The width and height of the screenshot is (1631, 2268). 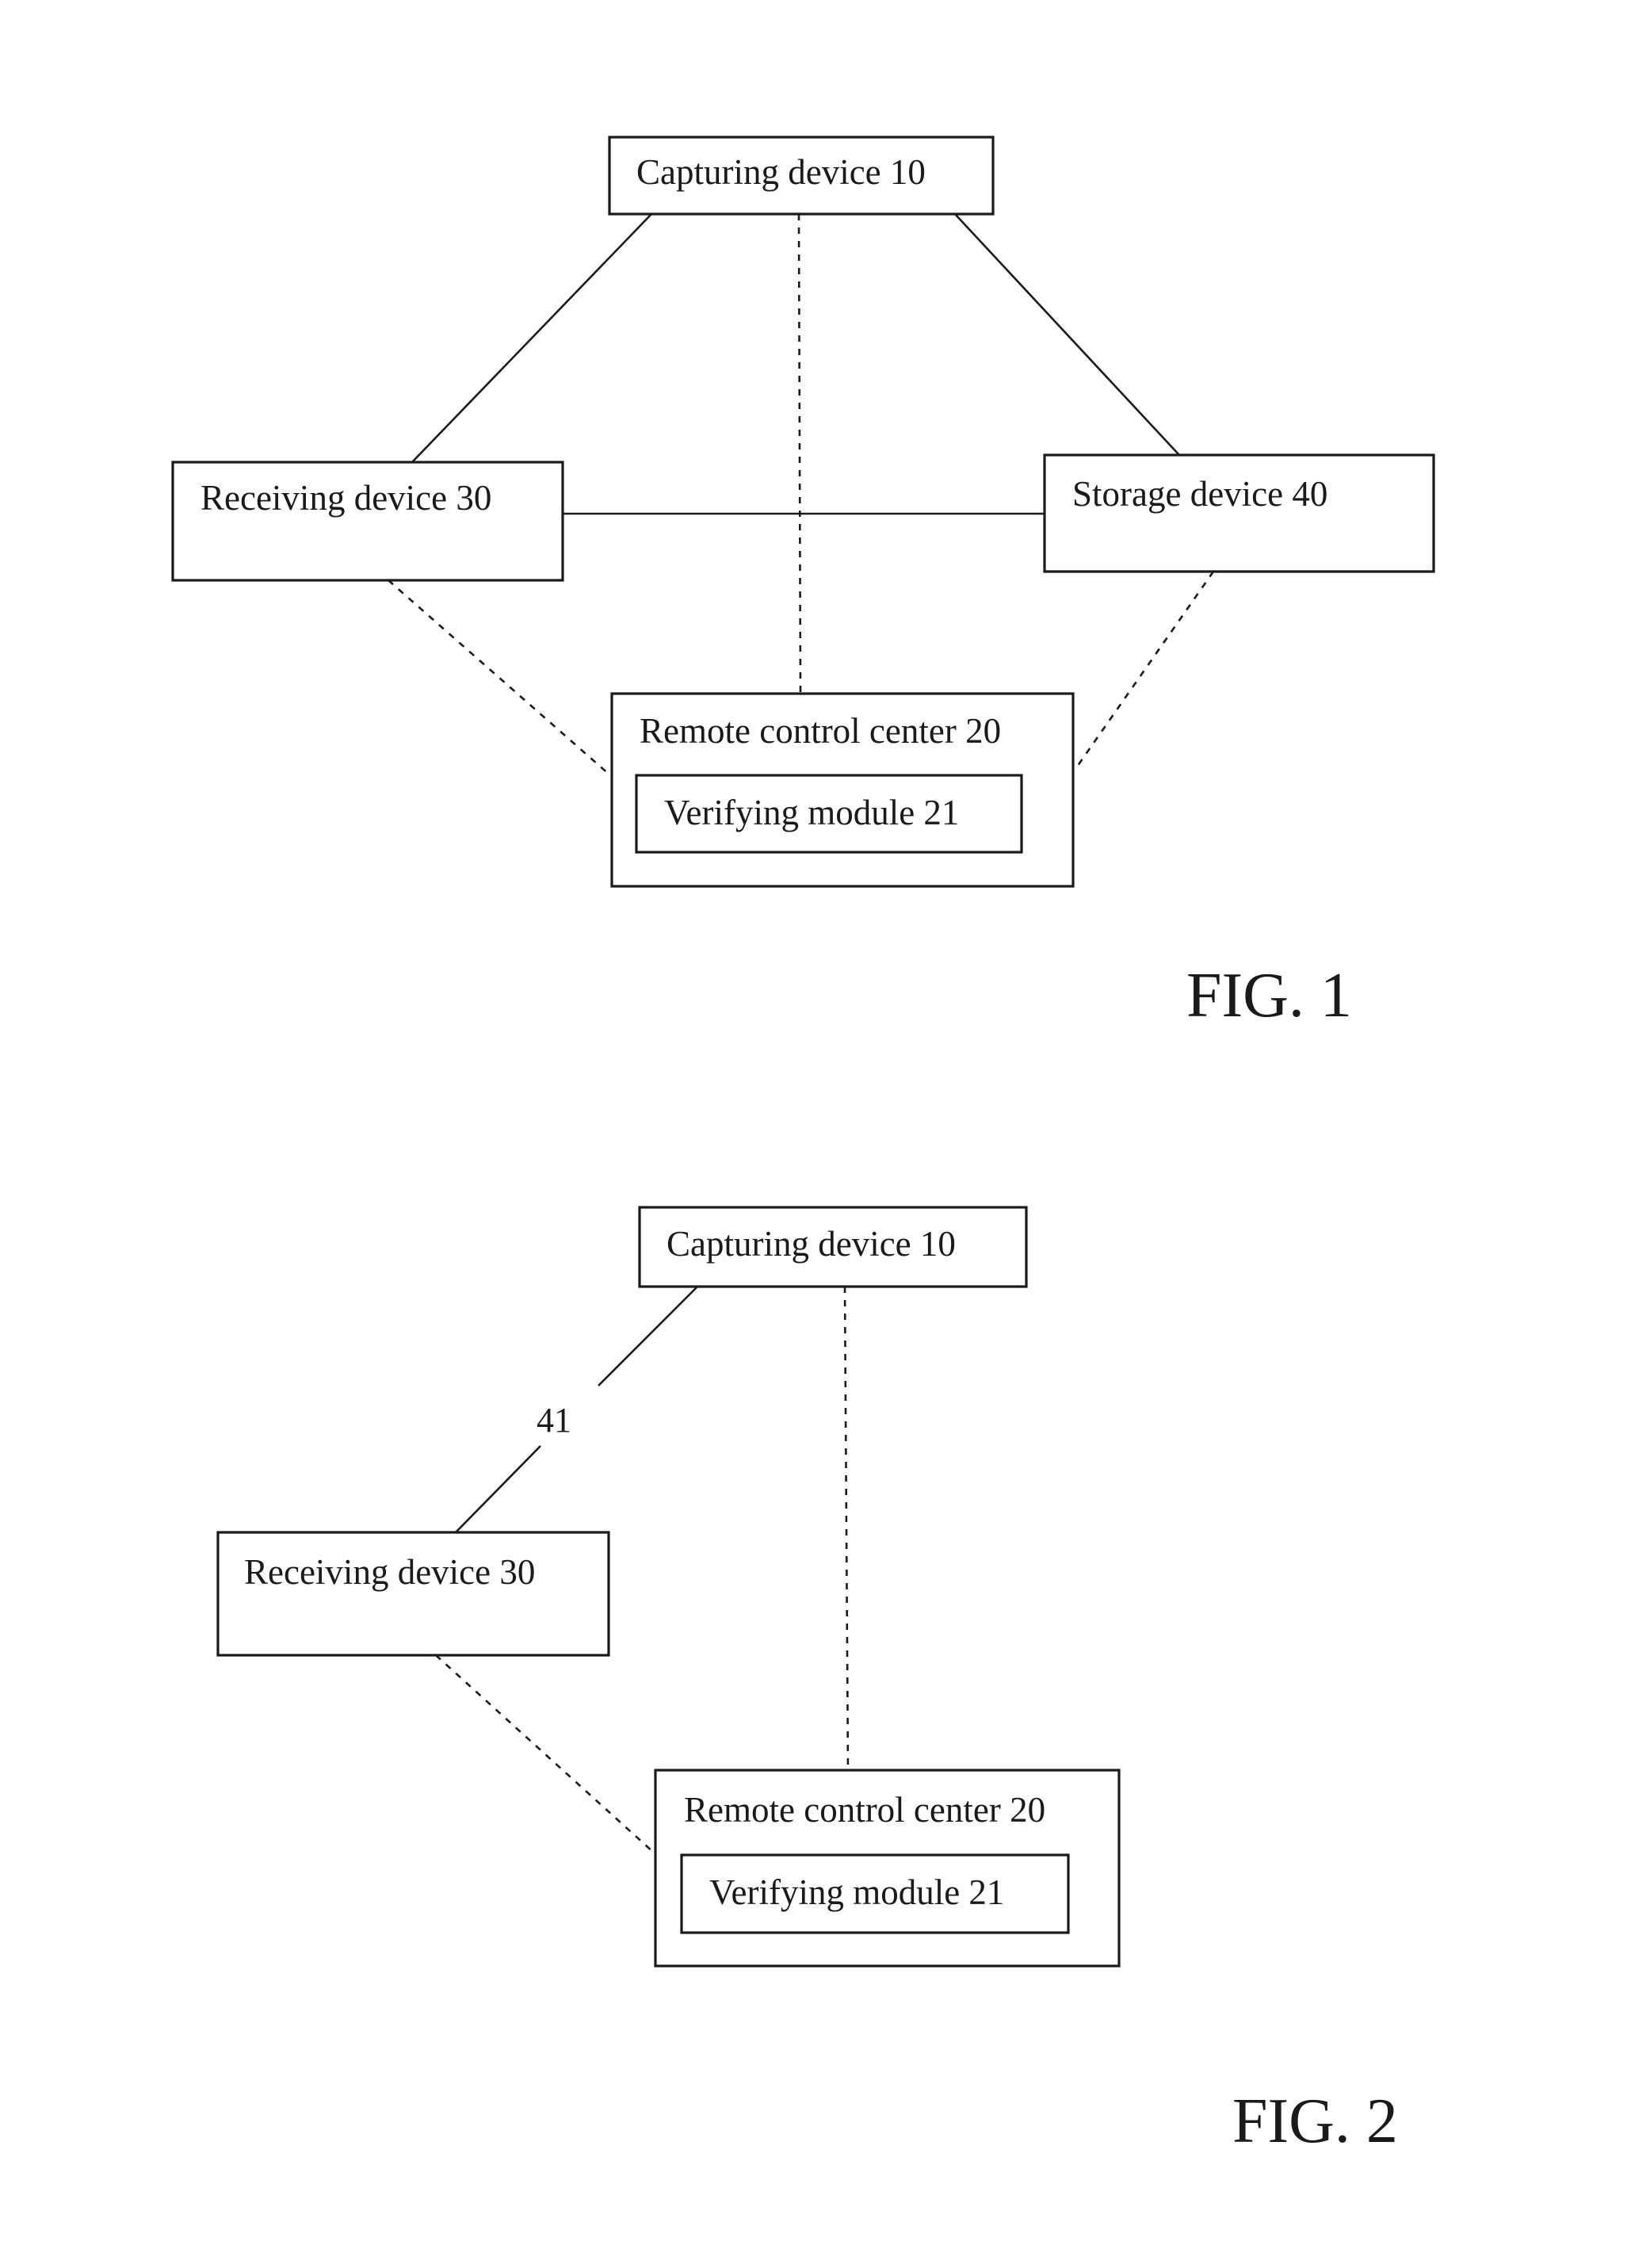 I want to click on link-reference-label: 41, so click(x=554, y=1421).